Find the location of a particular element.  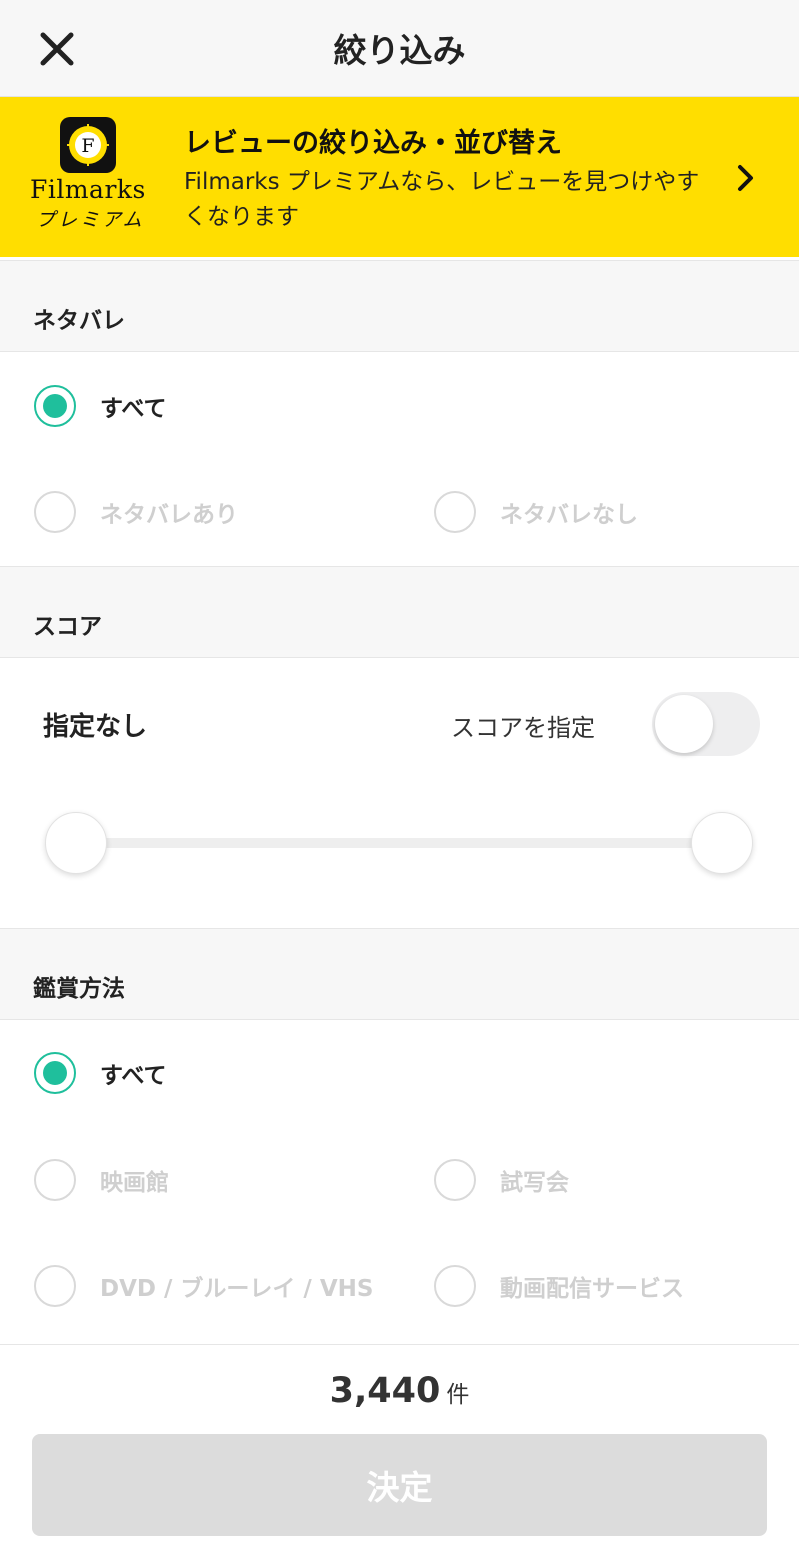

spoiler-option-no: ネタバレなし is located at coordinates (536, 512).